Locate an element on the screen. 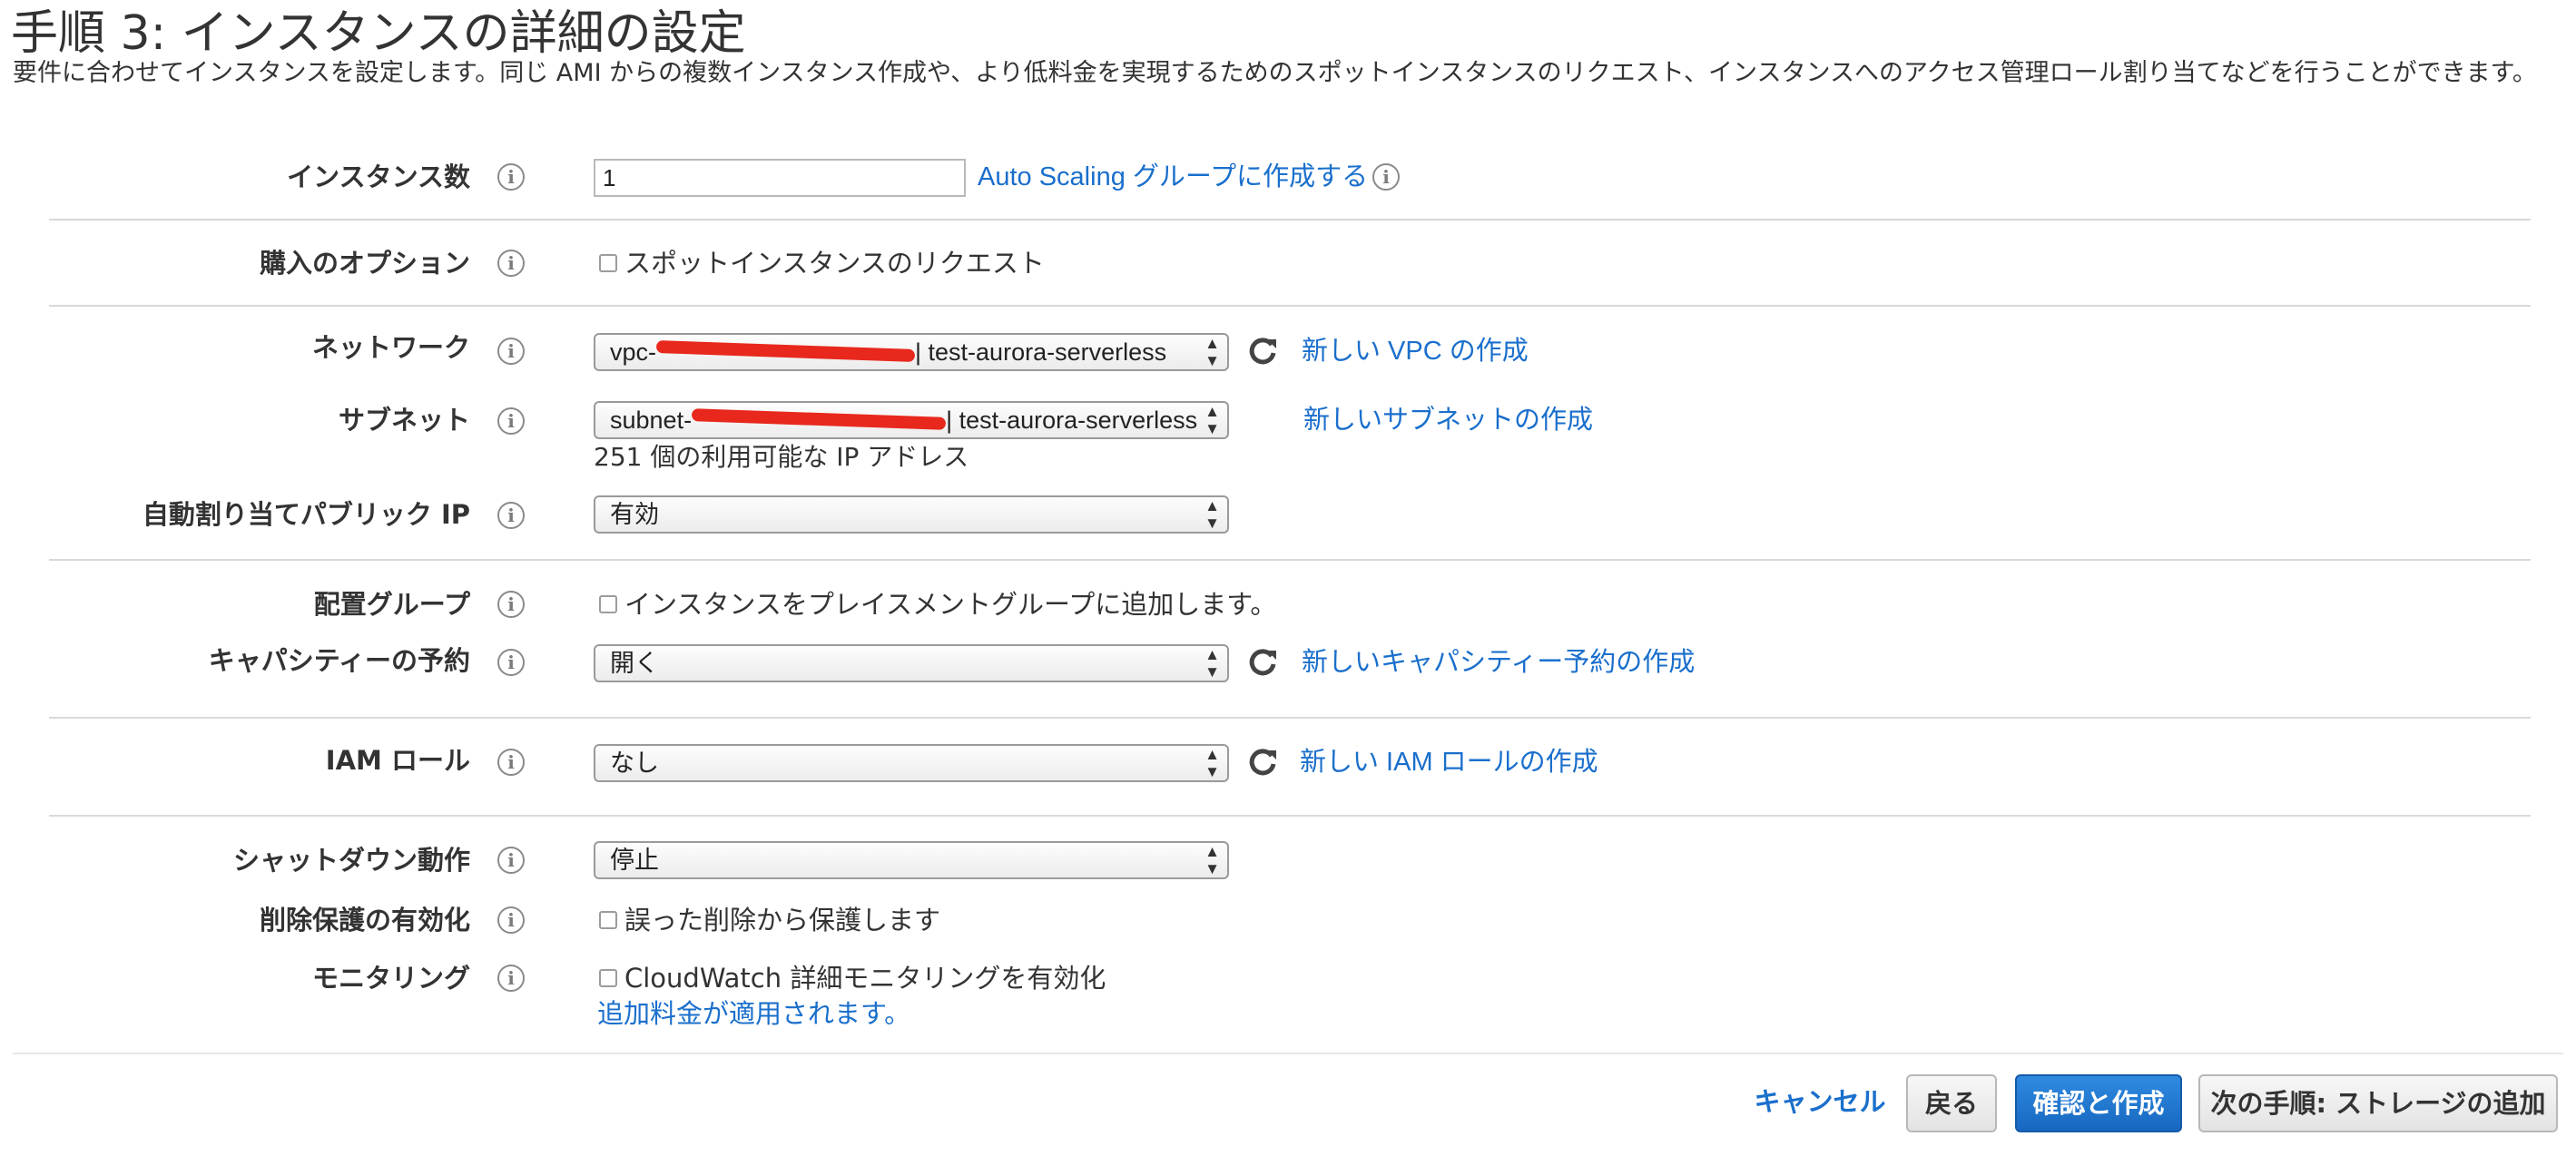 The height and width of the screenshot is (1156, 2576). placement-group-checkbox is located at coordinates (608, 604).